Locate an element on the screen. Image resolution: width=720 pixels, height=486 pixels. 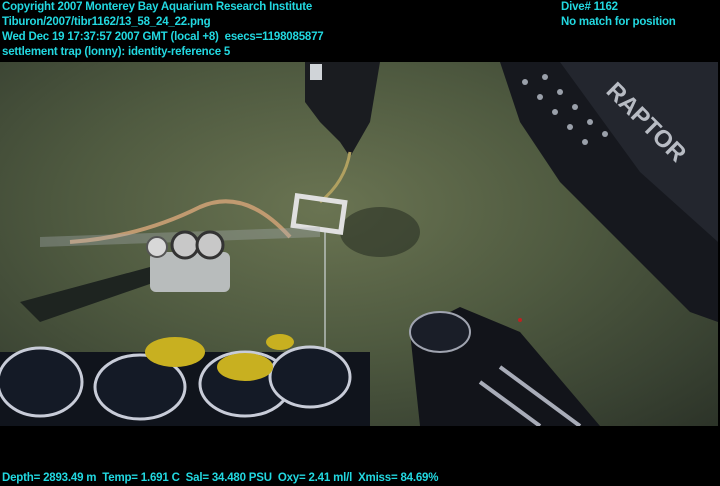
float-pulley is located at coordinates (188, 261).